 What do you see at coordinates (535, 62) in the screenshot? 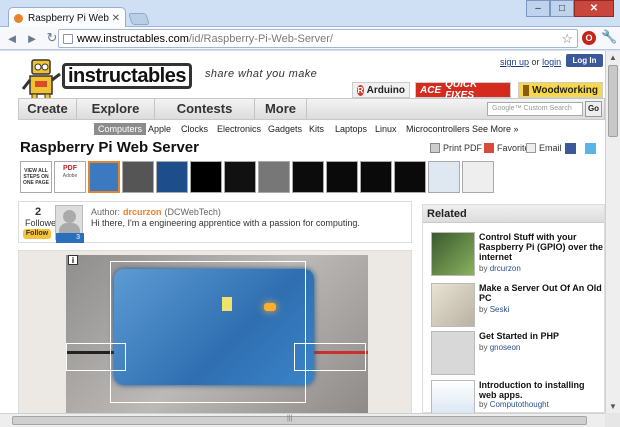
I see `or-text: or` at bounding box center [535, 62].